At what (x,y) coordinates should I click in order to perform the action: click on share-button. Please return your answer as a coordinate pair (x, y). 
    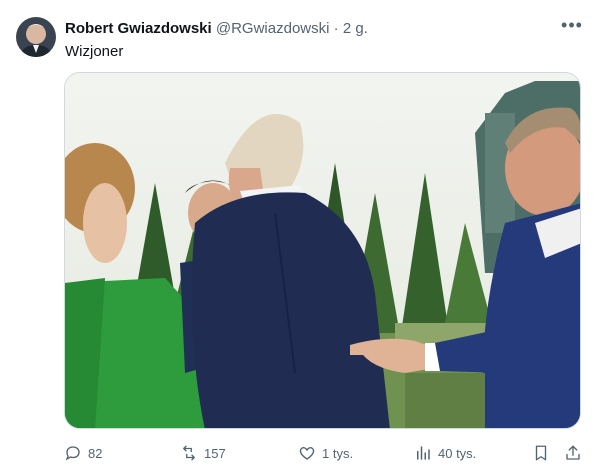
    Looking at the image, I should click on (573, 453).